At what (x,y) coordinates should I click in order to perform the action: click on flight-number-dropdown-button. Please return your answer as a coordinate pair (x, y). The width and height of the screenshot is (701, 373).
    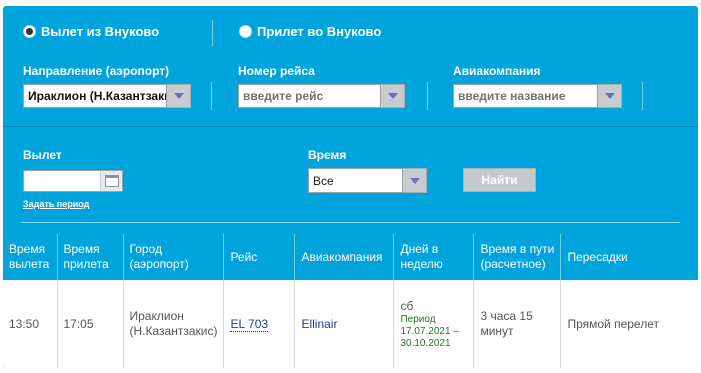
    Looking at the image, I should click on (393, 96).